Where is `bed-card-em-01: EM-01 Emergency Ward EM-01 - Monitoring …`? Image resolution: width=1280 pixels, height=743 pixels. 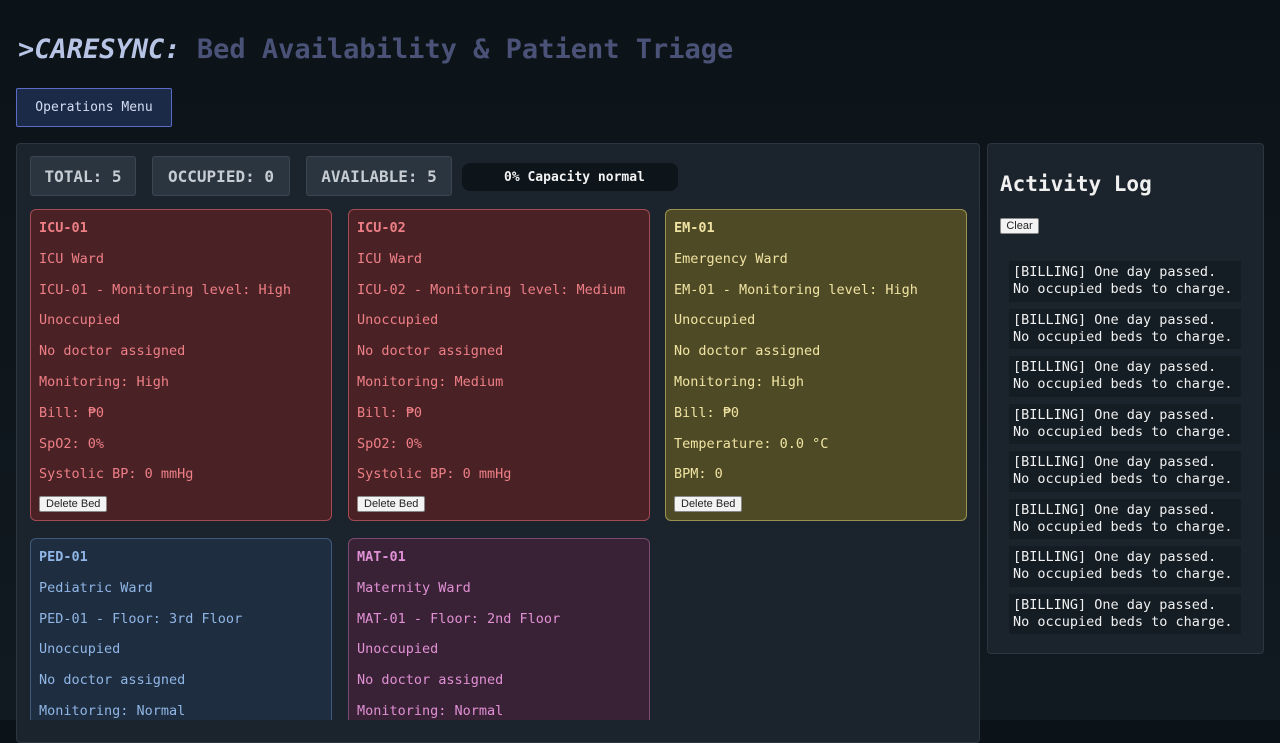 bed-card-em-01: EM-01 Emergency Ward EM-01 - Monitoring … is located at coordinates (816, 365).